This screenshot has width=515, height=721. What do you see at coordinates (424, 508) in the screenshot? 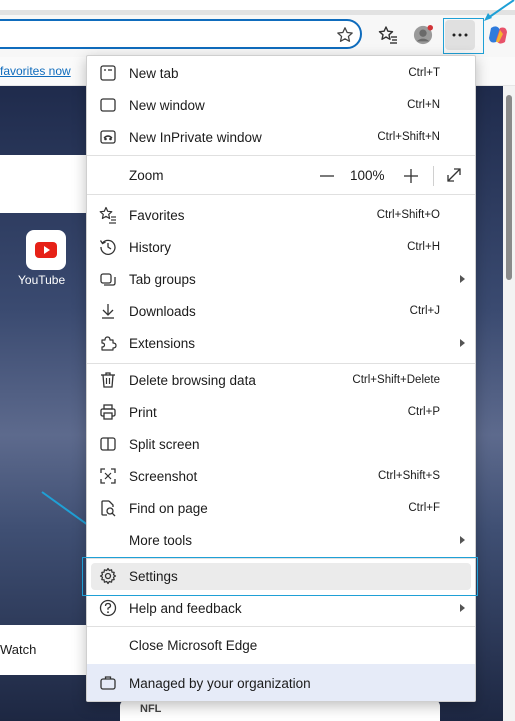
I see `menu-item-shortcut: Ctrl+F` at bounding box center [424, 508].